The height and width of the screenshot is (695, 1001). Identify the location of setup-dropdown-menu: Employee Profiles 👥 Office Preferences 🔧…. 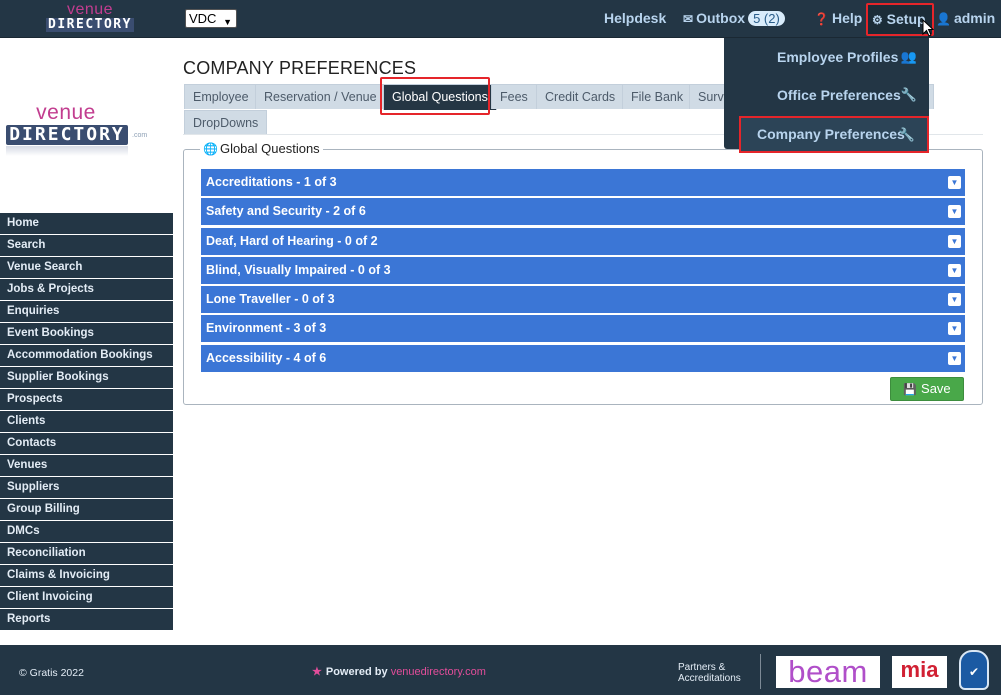
(826, 95).